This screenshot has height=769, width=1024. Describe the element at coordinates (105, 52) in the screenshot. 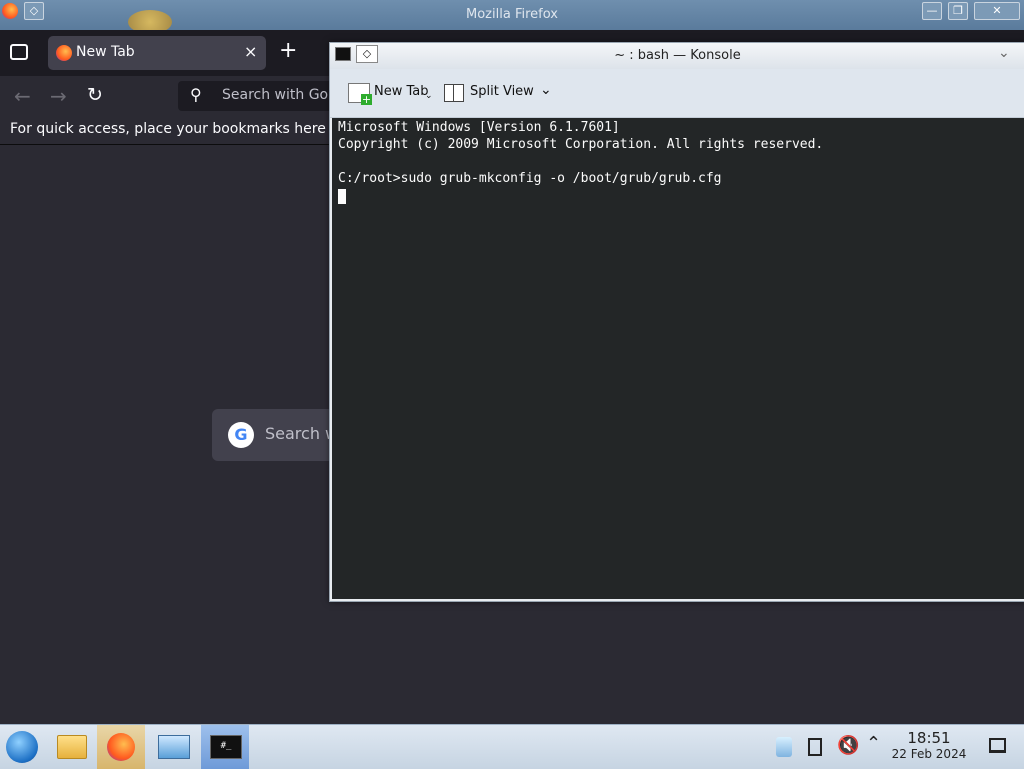

I see `tab-title: New Tab` at that location.